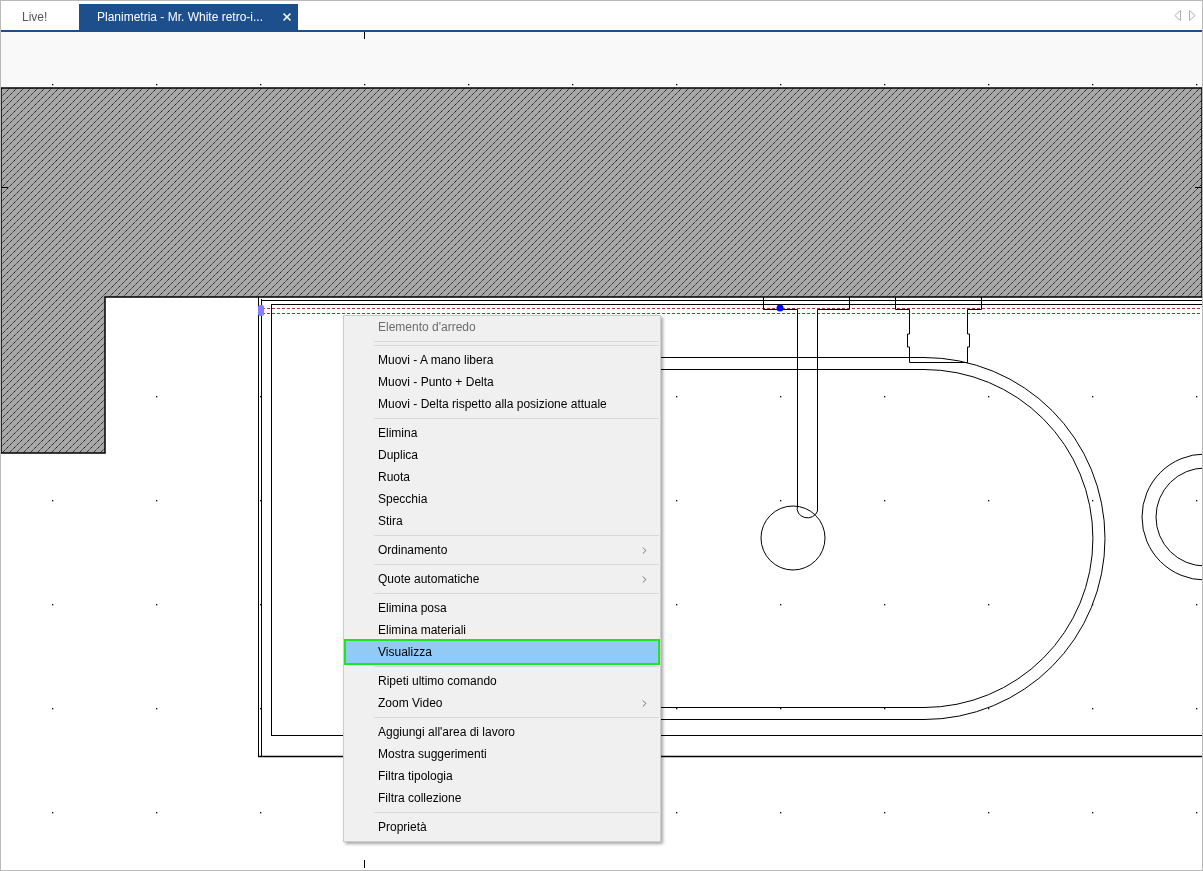  What do you see at coordinates (502, 477) in the screenshot?
I see `menu-item: Ruota` at bounding box center [502, 477].